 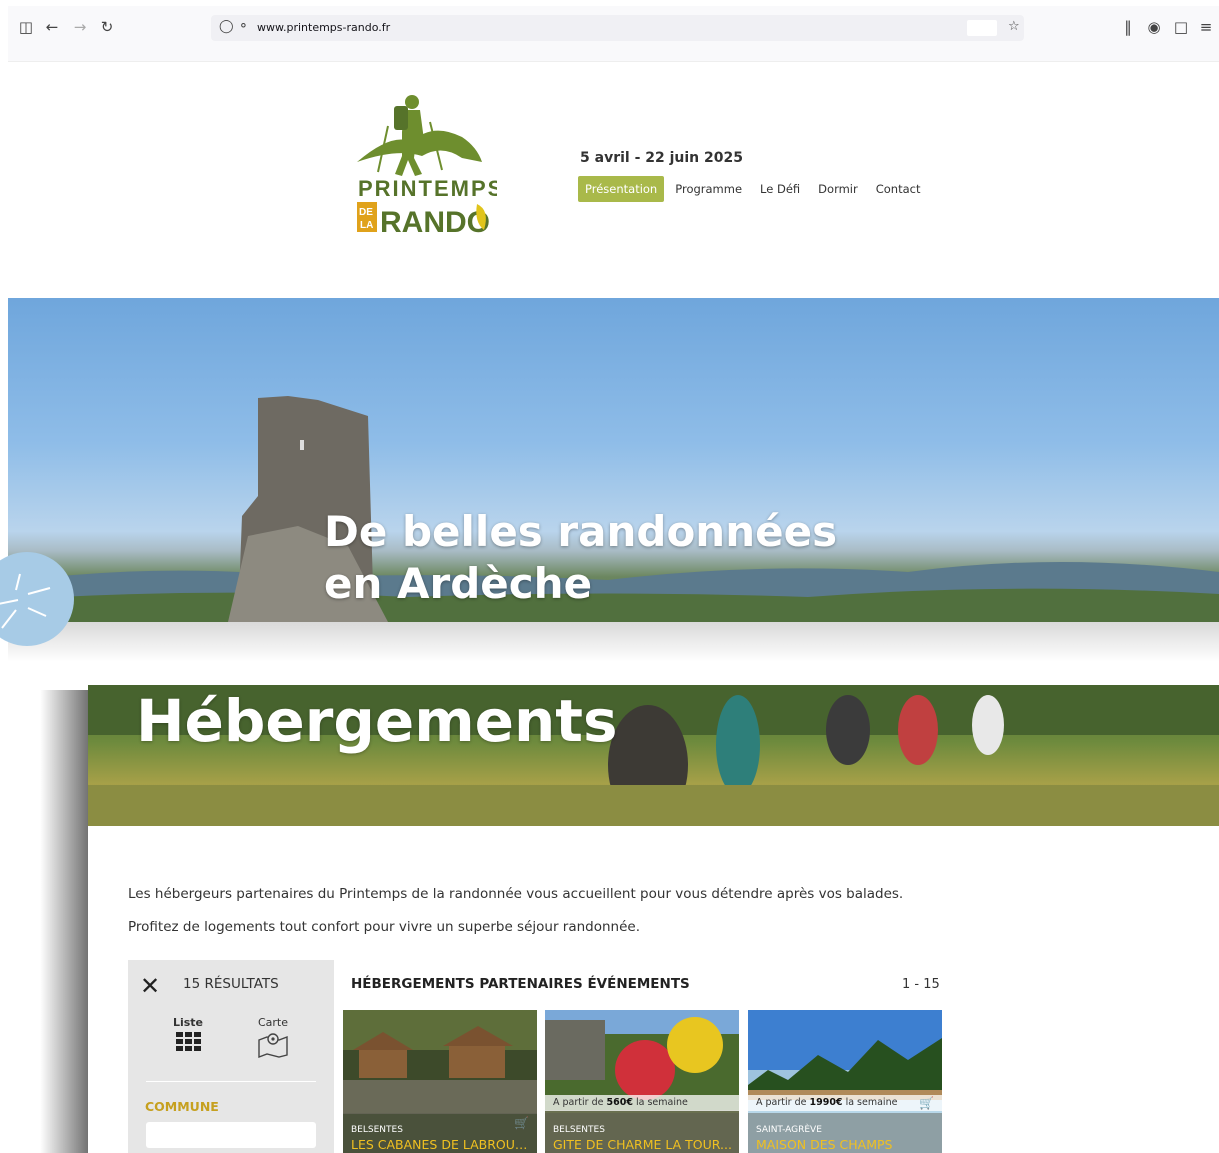 I want to click on back-icon: ←, so click(x=52, y=27).